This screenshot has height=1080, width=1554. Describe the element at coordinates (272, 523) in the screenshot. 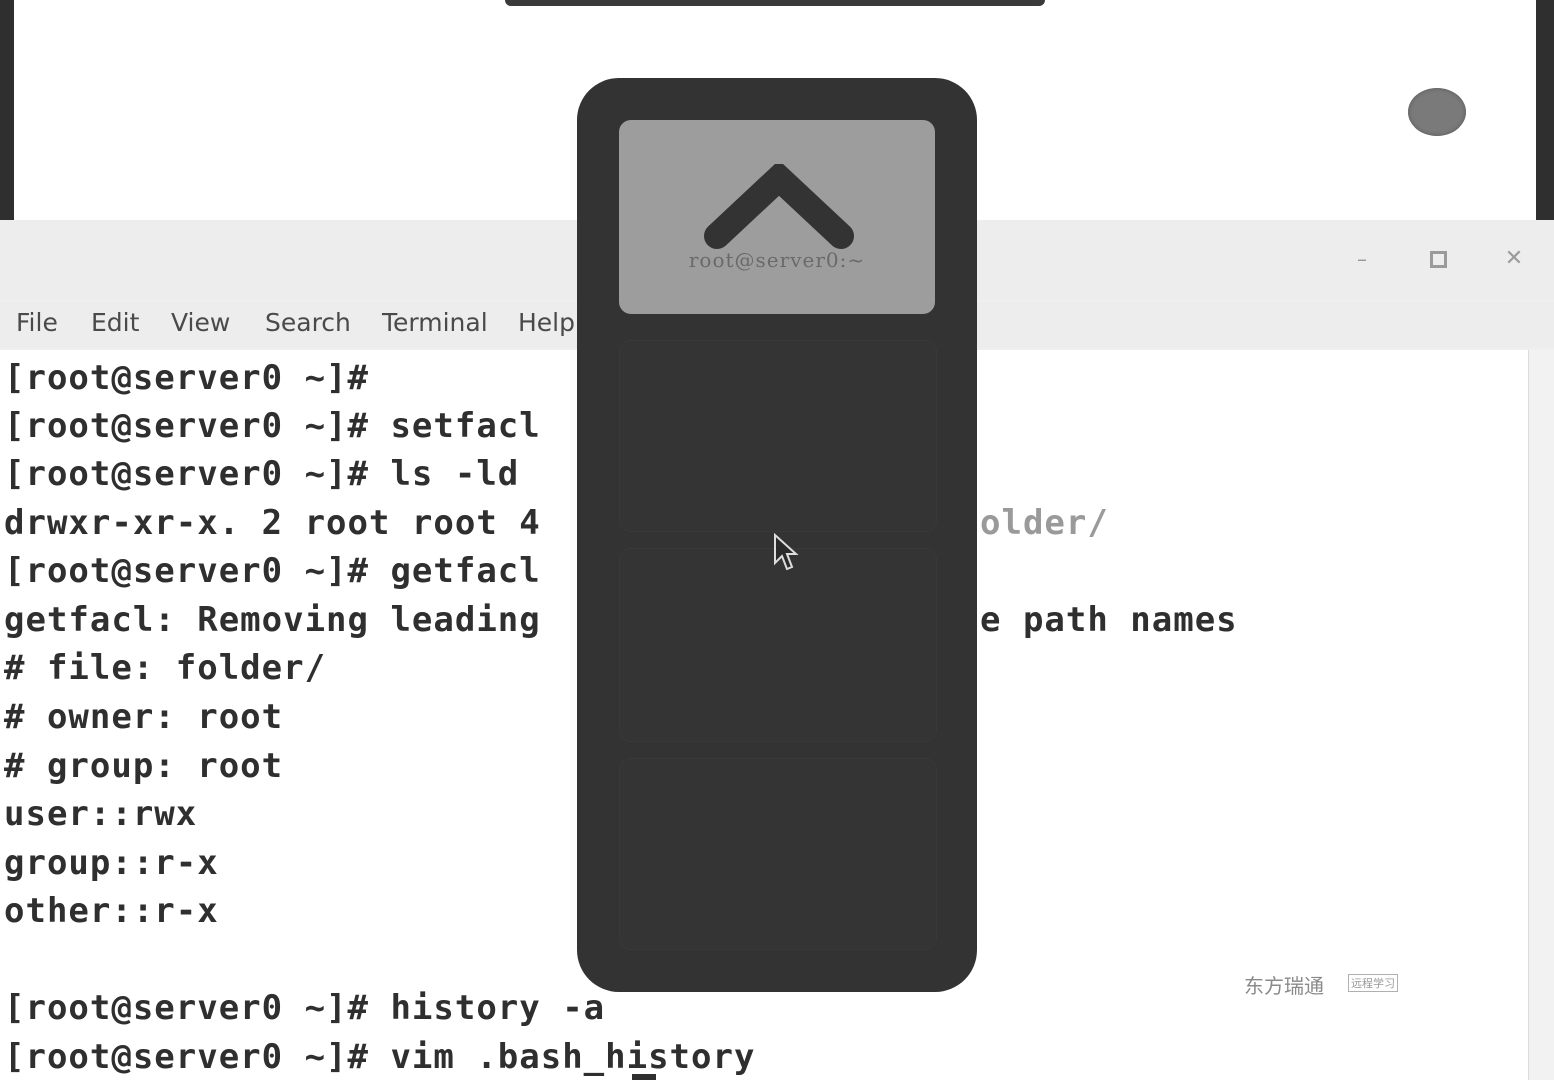

I see `terminal-line: drwxr-xr-x. 2 root root 4` at that location.